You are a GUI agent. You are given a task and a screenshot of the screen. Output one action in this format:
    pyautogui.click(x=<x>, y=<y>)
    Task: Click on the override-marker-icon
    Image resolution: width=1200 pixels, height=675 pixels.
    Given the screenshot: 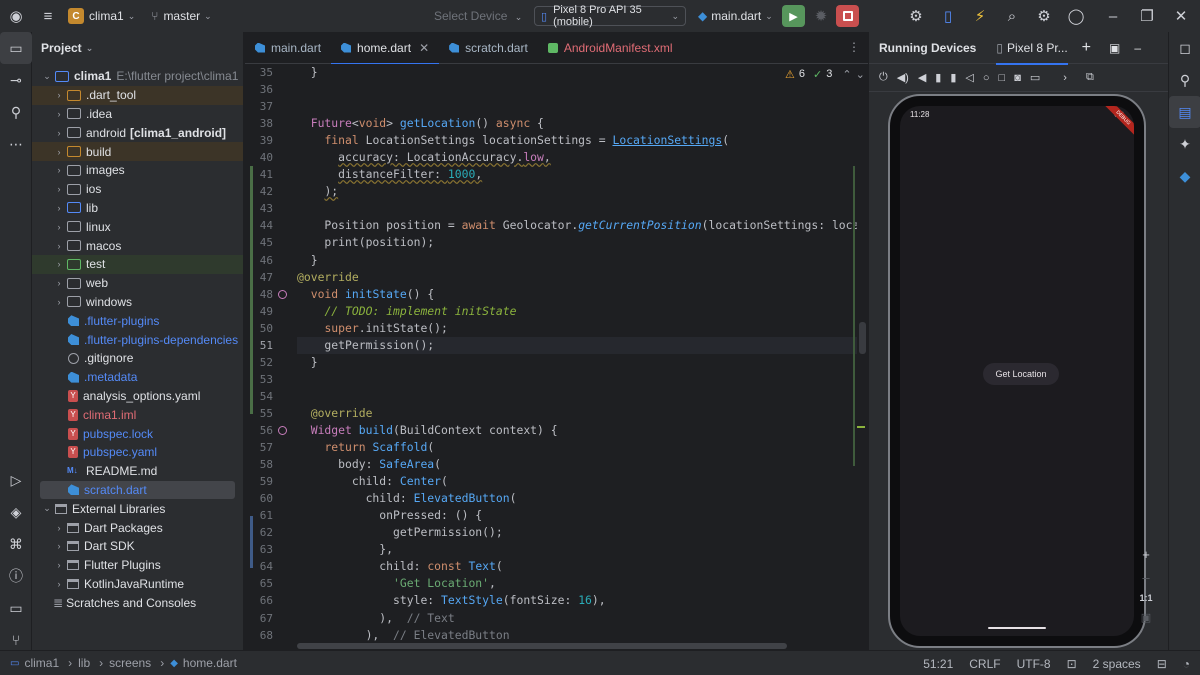 What is the action you would take?
    pyautogui.click(x=282, y=294)
    